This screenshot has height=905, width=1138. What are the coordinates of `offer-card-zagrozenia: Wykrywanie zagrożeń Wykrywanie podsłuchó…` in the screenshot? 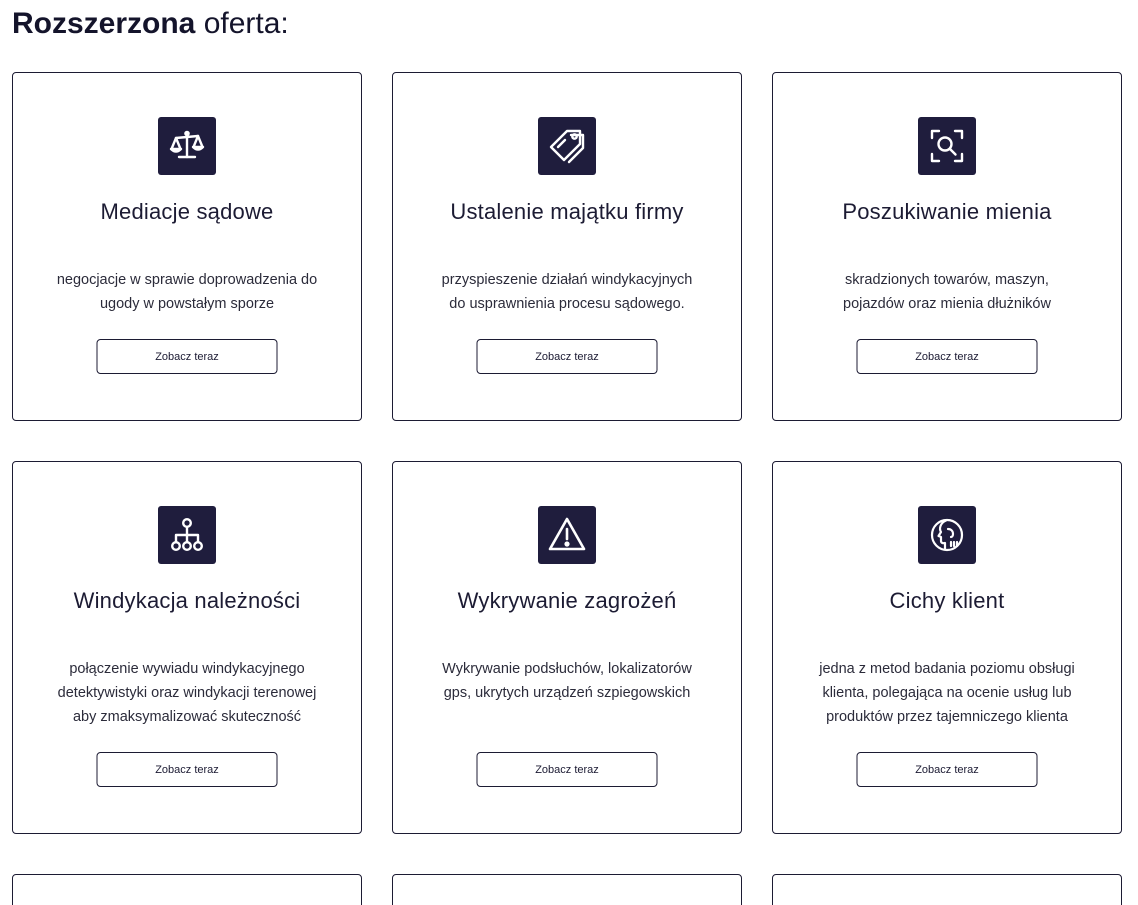 It's located at (567, 647).